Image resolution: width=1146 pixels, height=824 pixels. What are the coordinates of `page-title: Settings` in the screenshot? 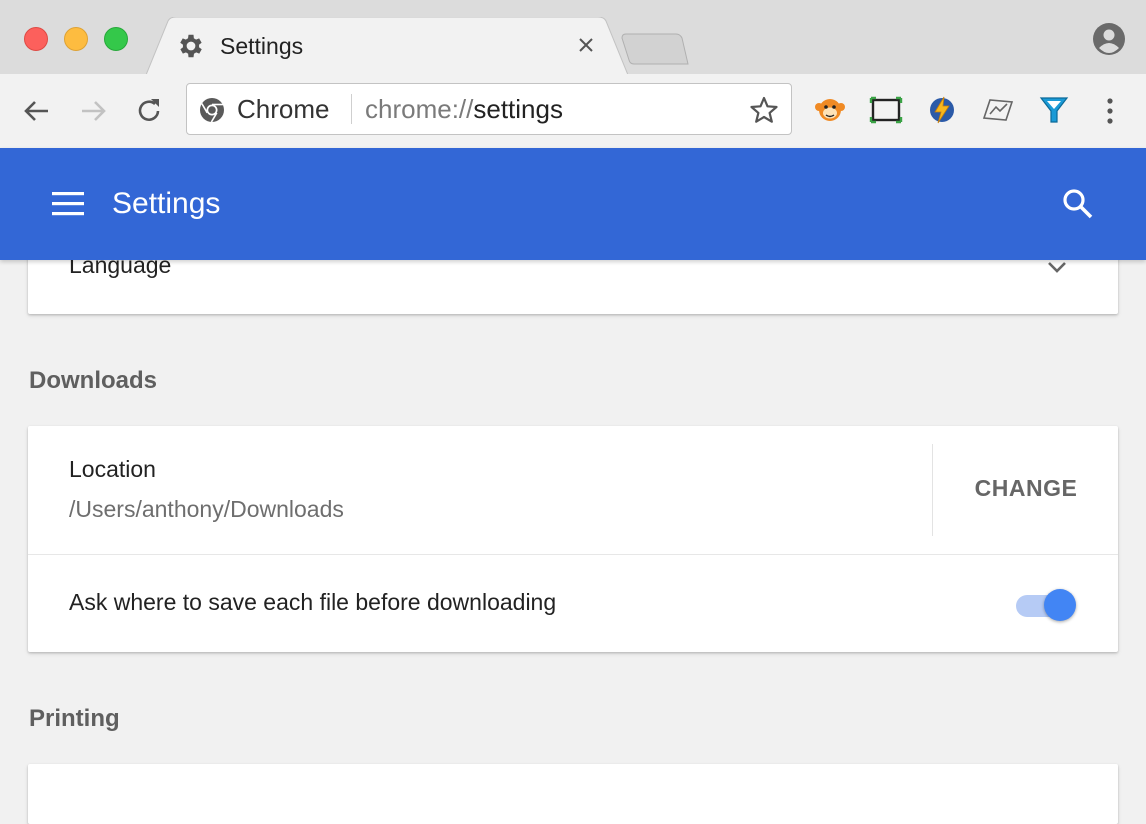 It's located at (166, 203).